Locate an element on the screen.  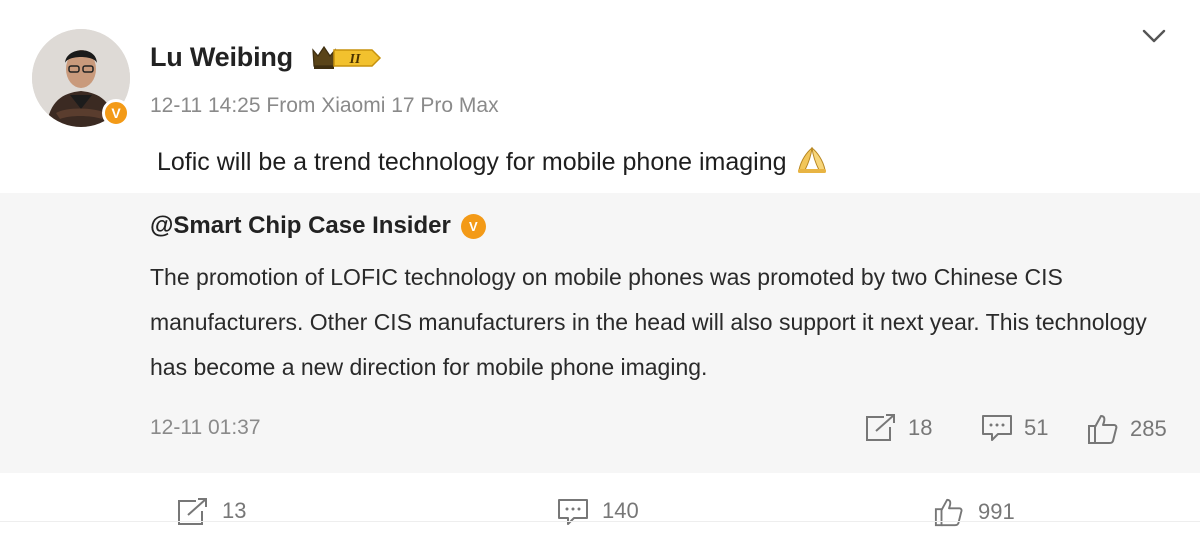
quote-like-count: 285 is located at coordinates (1148, 428).